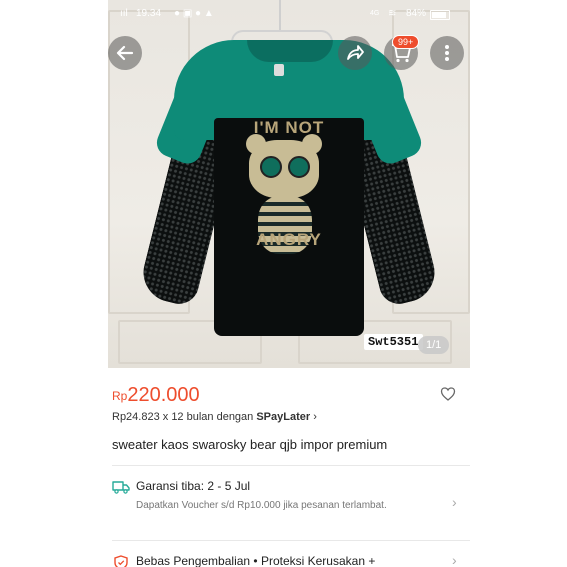 Image resolution: width=567 pixels, height=567 pixels. Describe the element at coordinates (448, 394) in the screenshot. I see `heart-icon` at that location.